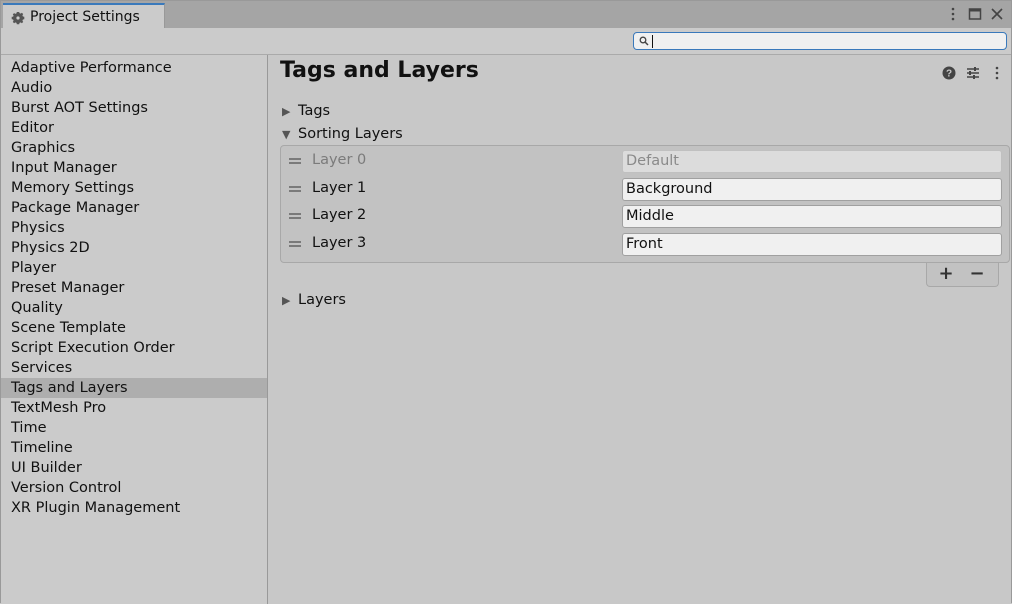  I want to click on sidebar-item-adaptive-performance: Adaptive Performance, so click(134, 68).